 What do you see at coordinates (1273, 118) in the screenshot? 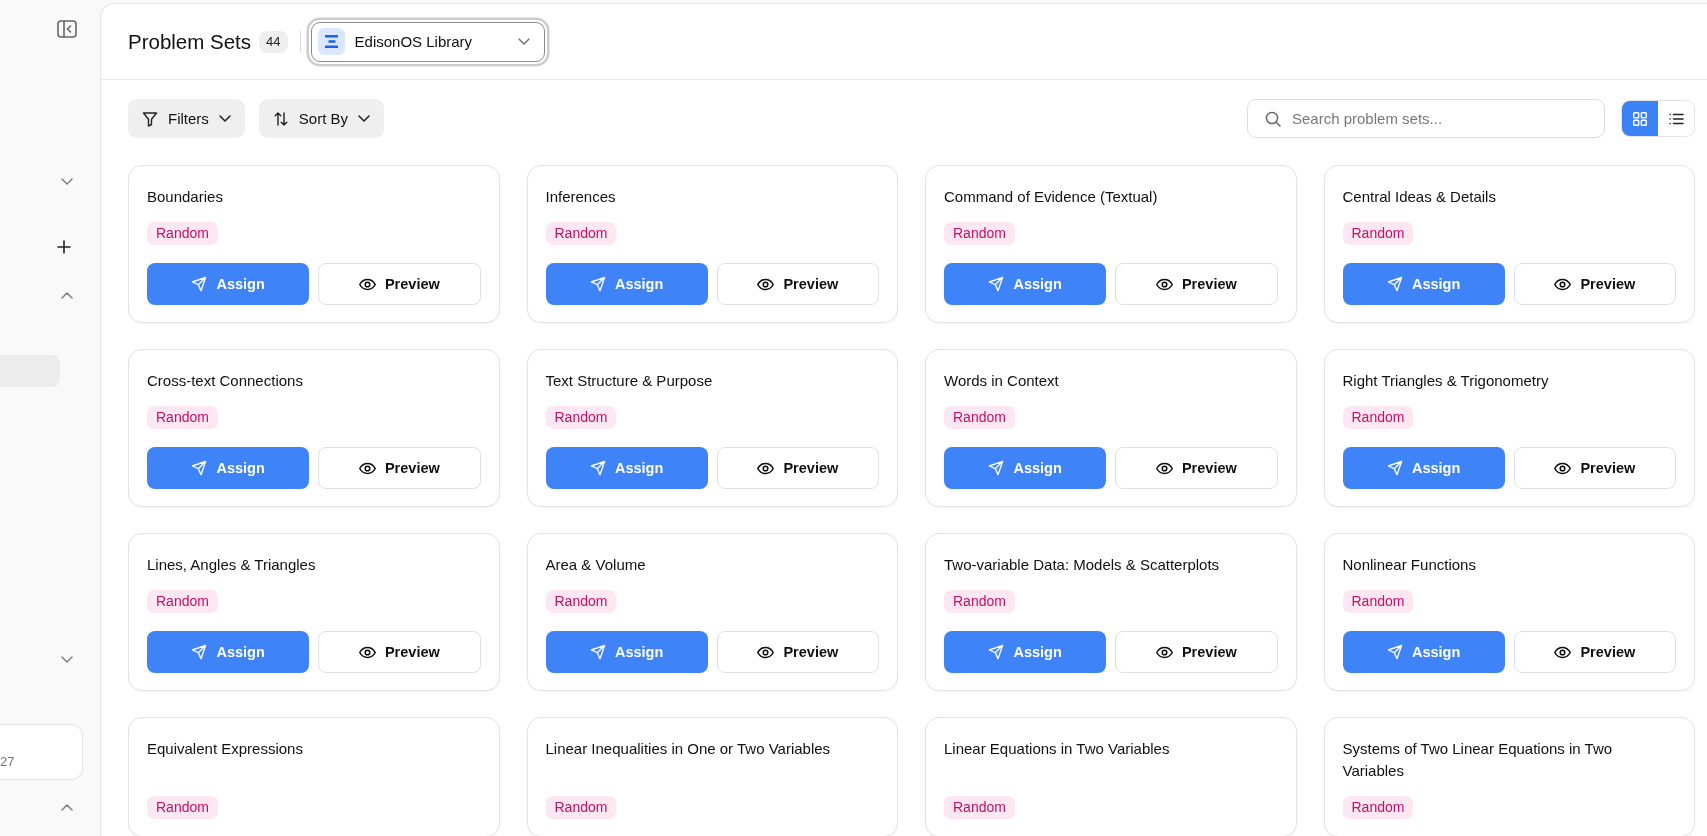
I see `search-icon` at bounding box center [1273, 118].